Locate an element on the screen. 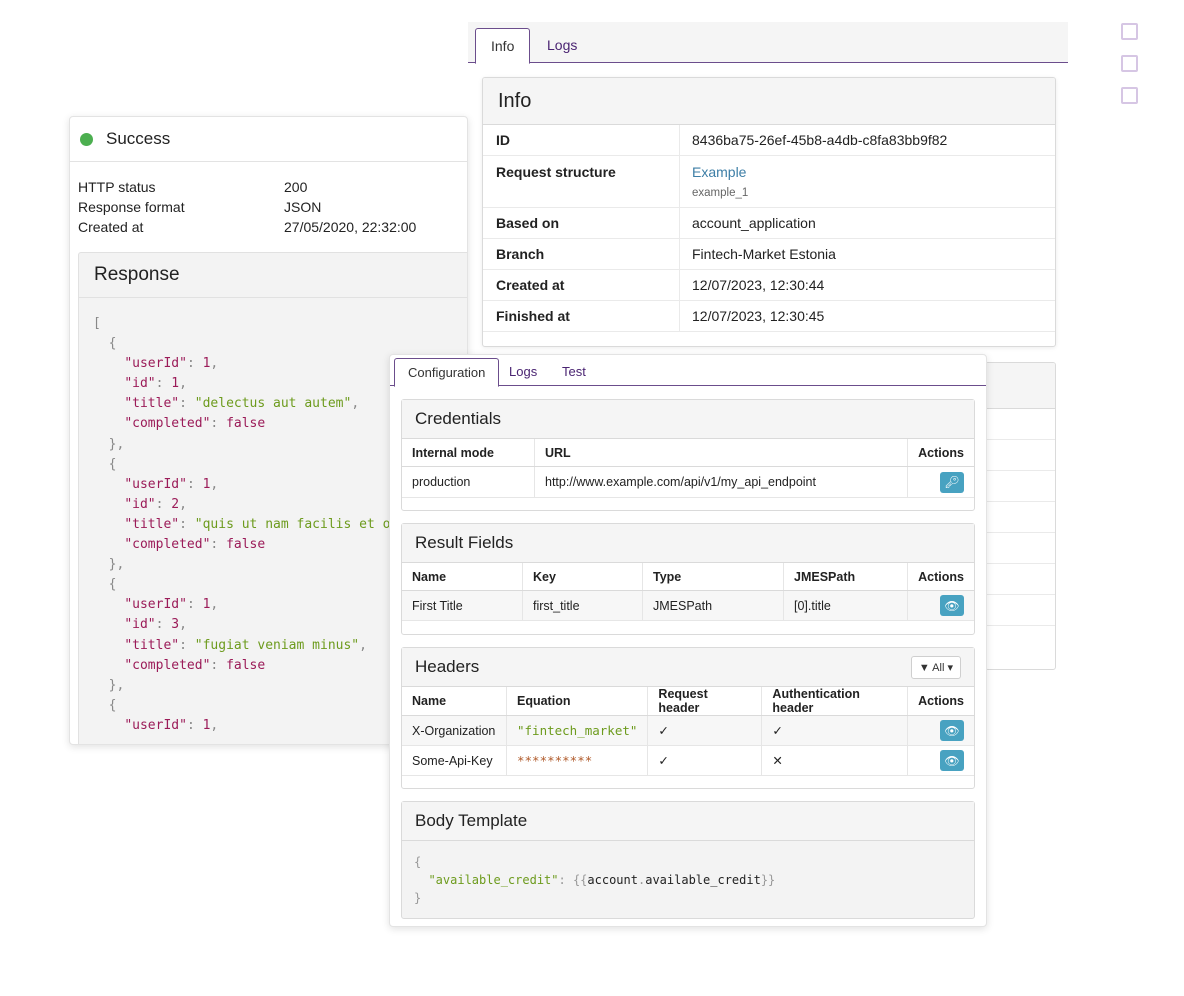  info-row-finished-at: Finished at 12/07/2023, 12:30:45 is located at coordinates (769, 316).